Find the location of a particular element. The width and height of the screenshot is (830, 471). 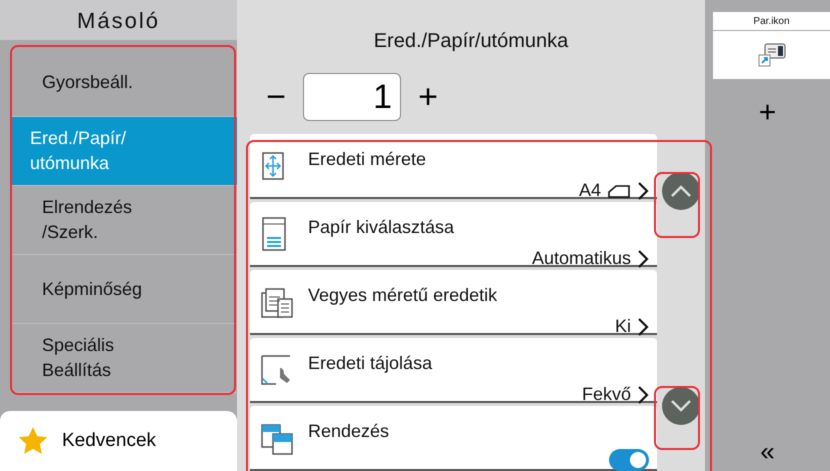

landscape-page-icon is located at coordinates (619, 190).